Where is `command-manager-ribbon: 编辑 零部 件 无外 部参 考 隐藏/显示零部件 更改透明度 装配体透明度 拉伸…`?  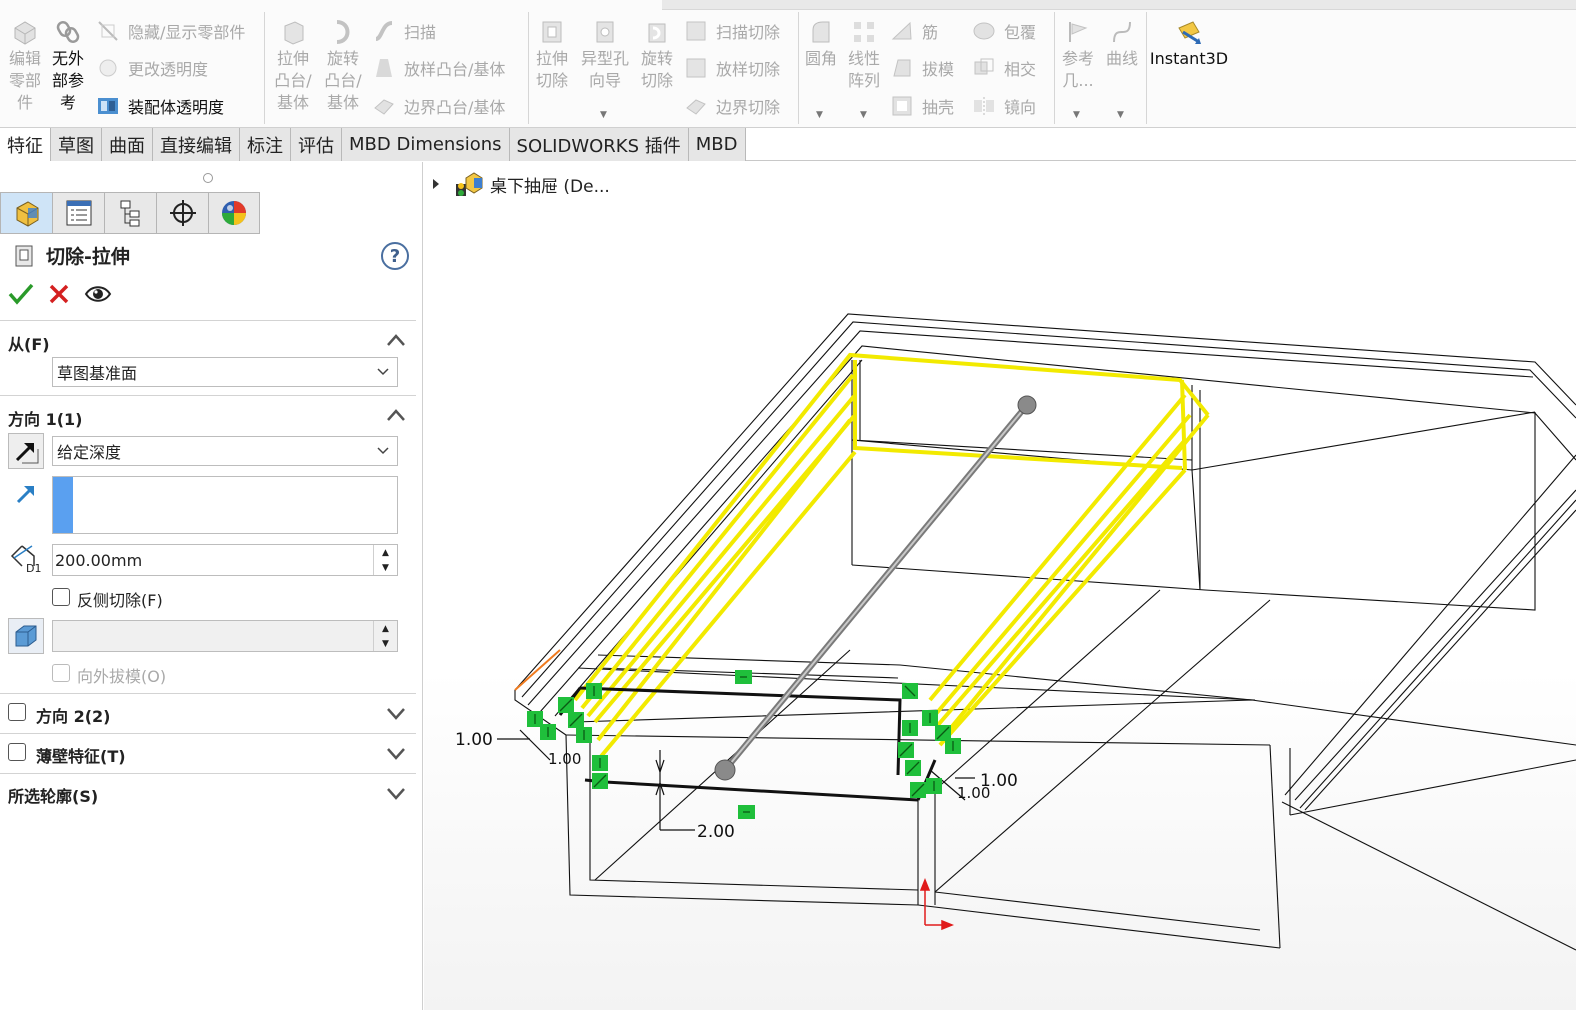 command-manager-ribbon: 编辑 零部 件 无外 部参 考 隐藏/显示零部件 更改透明度 装配体透明度 拉伸… is located at coordinates (788, 64).